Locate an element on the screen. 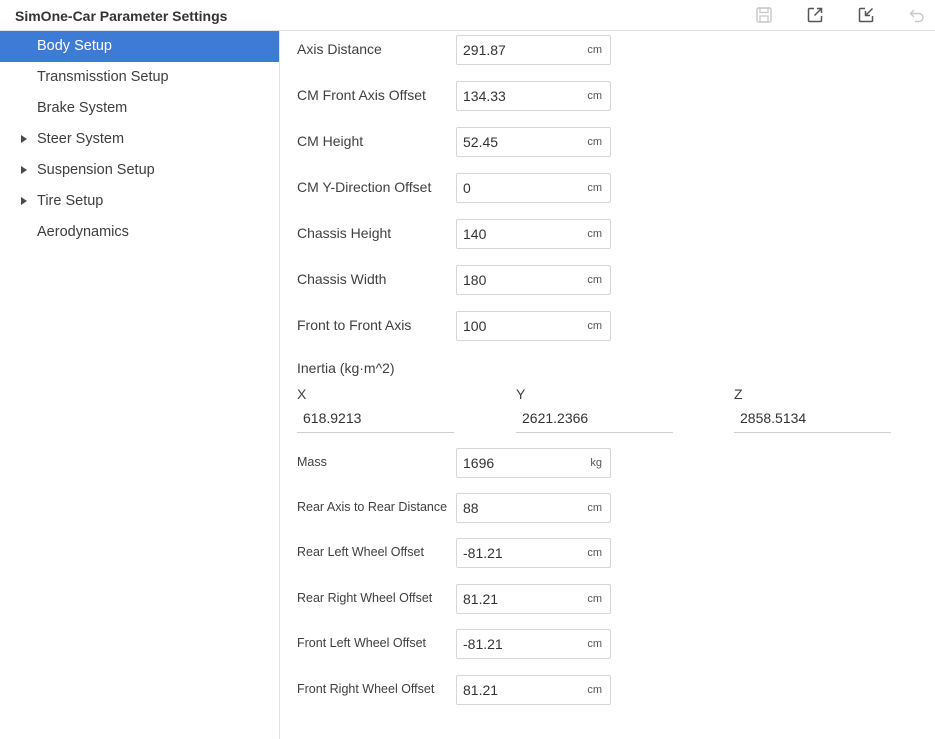  inertia-z-label: Z is located at coordinates (738, 394).